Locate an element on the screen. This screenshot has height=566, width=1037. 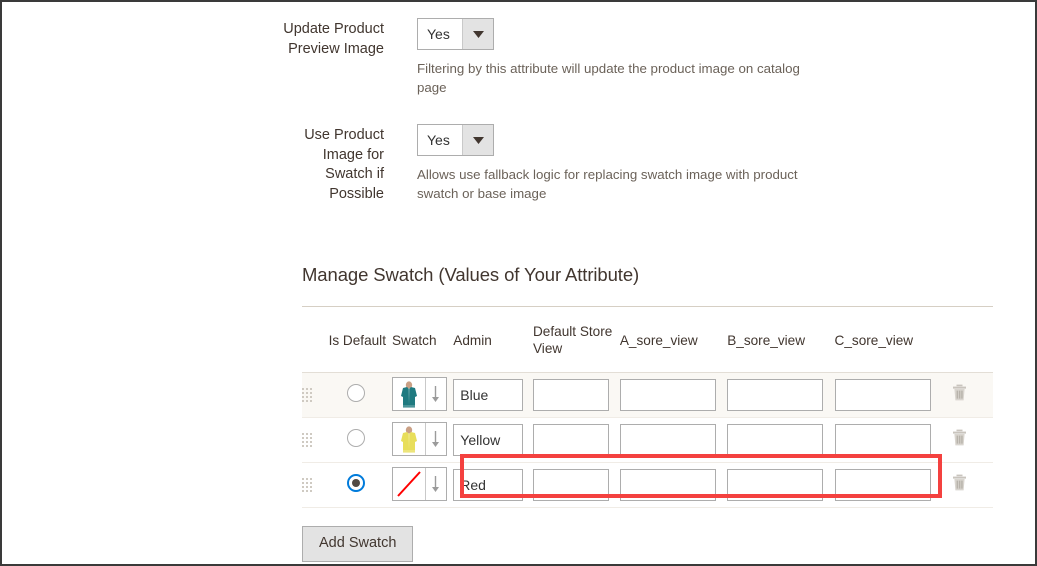
column-header-delete is located at coordinates (967, 340).